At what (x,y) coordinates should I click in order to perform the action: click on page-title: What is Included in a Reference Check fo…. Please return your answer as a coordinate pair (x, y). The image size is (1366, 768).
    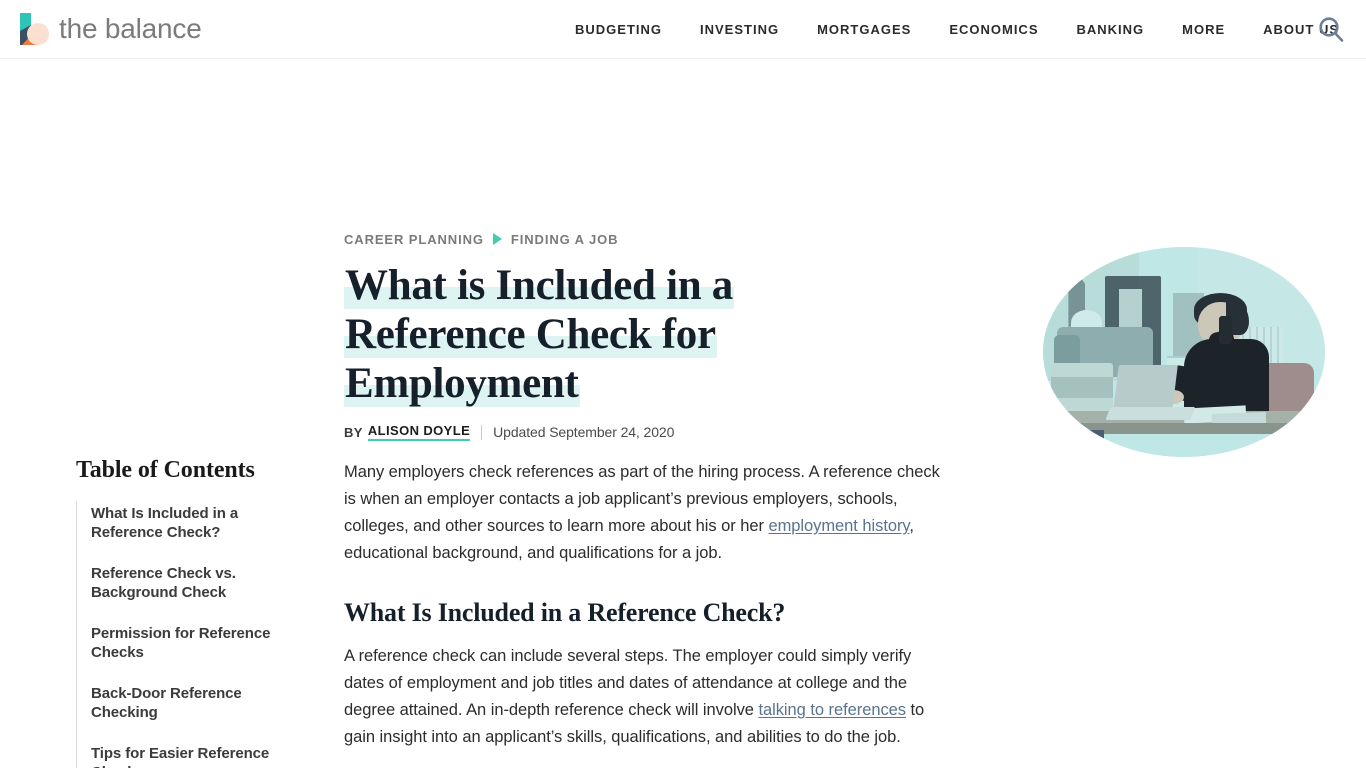
    Looking at the image, I should click on (559, 334).